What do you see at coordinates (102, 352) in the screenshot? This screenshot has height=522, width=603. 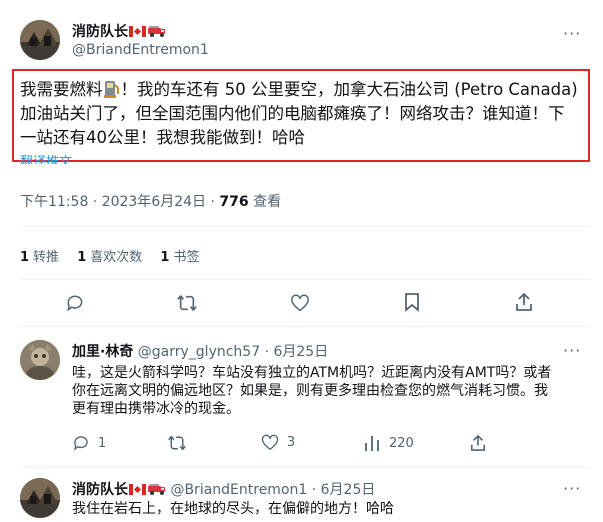 I see `reply-author-name: 加里·林奇` at bounding box center [102, 352].